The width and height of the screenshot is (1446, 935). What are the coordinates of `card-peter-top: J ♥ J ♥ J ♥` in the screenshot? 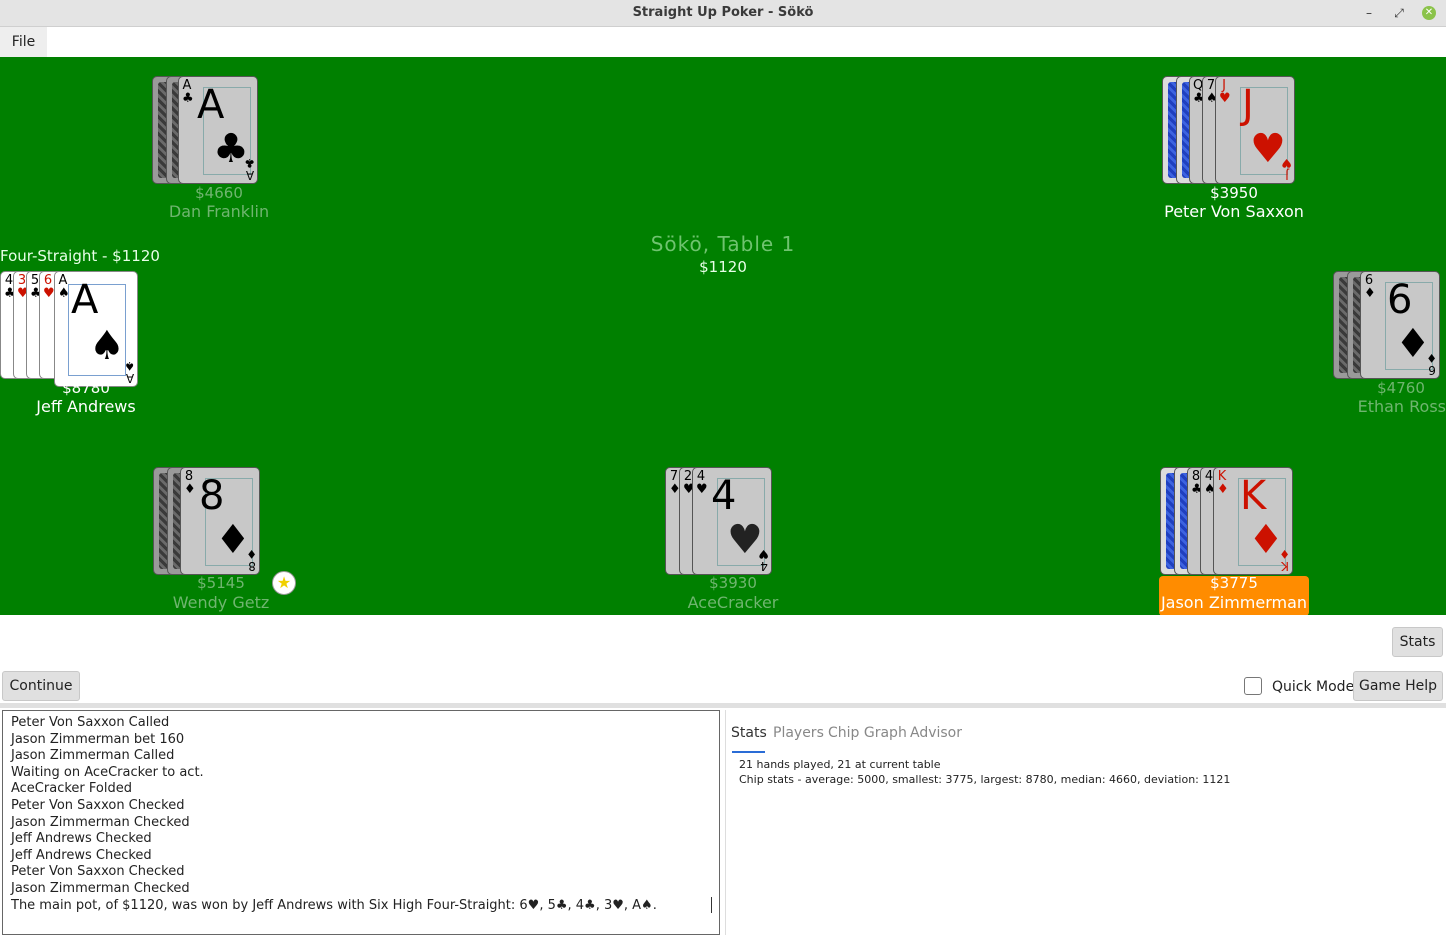 It's located at (1255, 130).